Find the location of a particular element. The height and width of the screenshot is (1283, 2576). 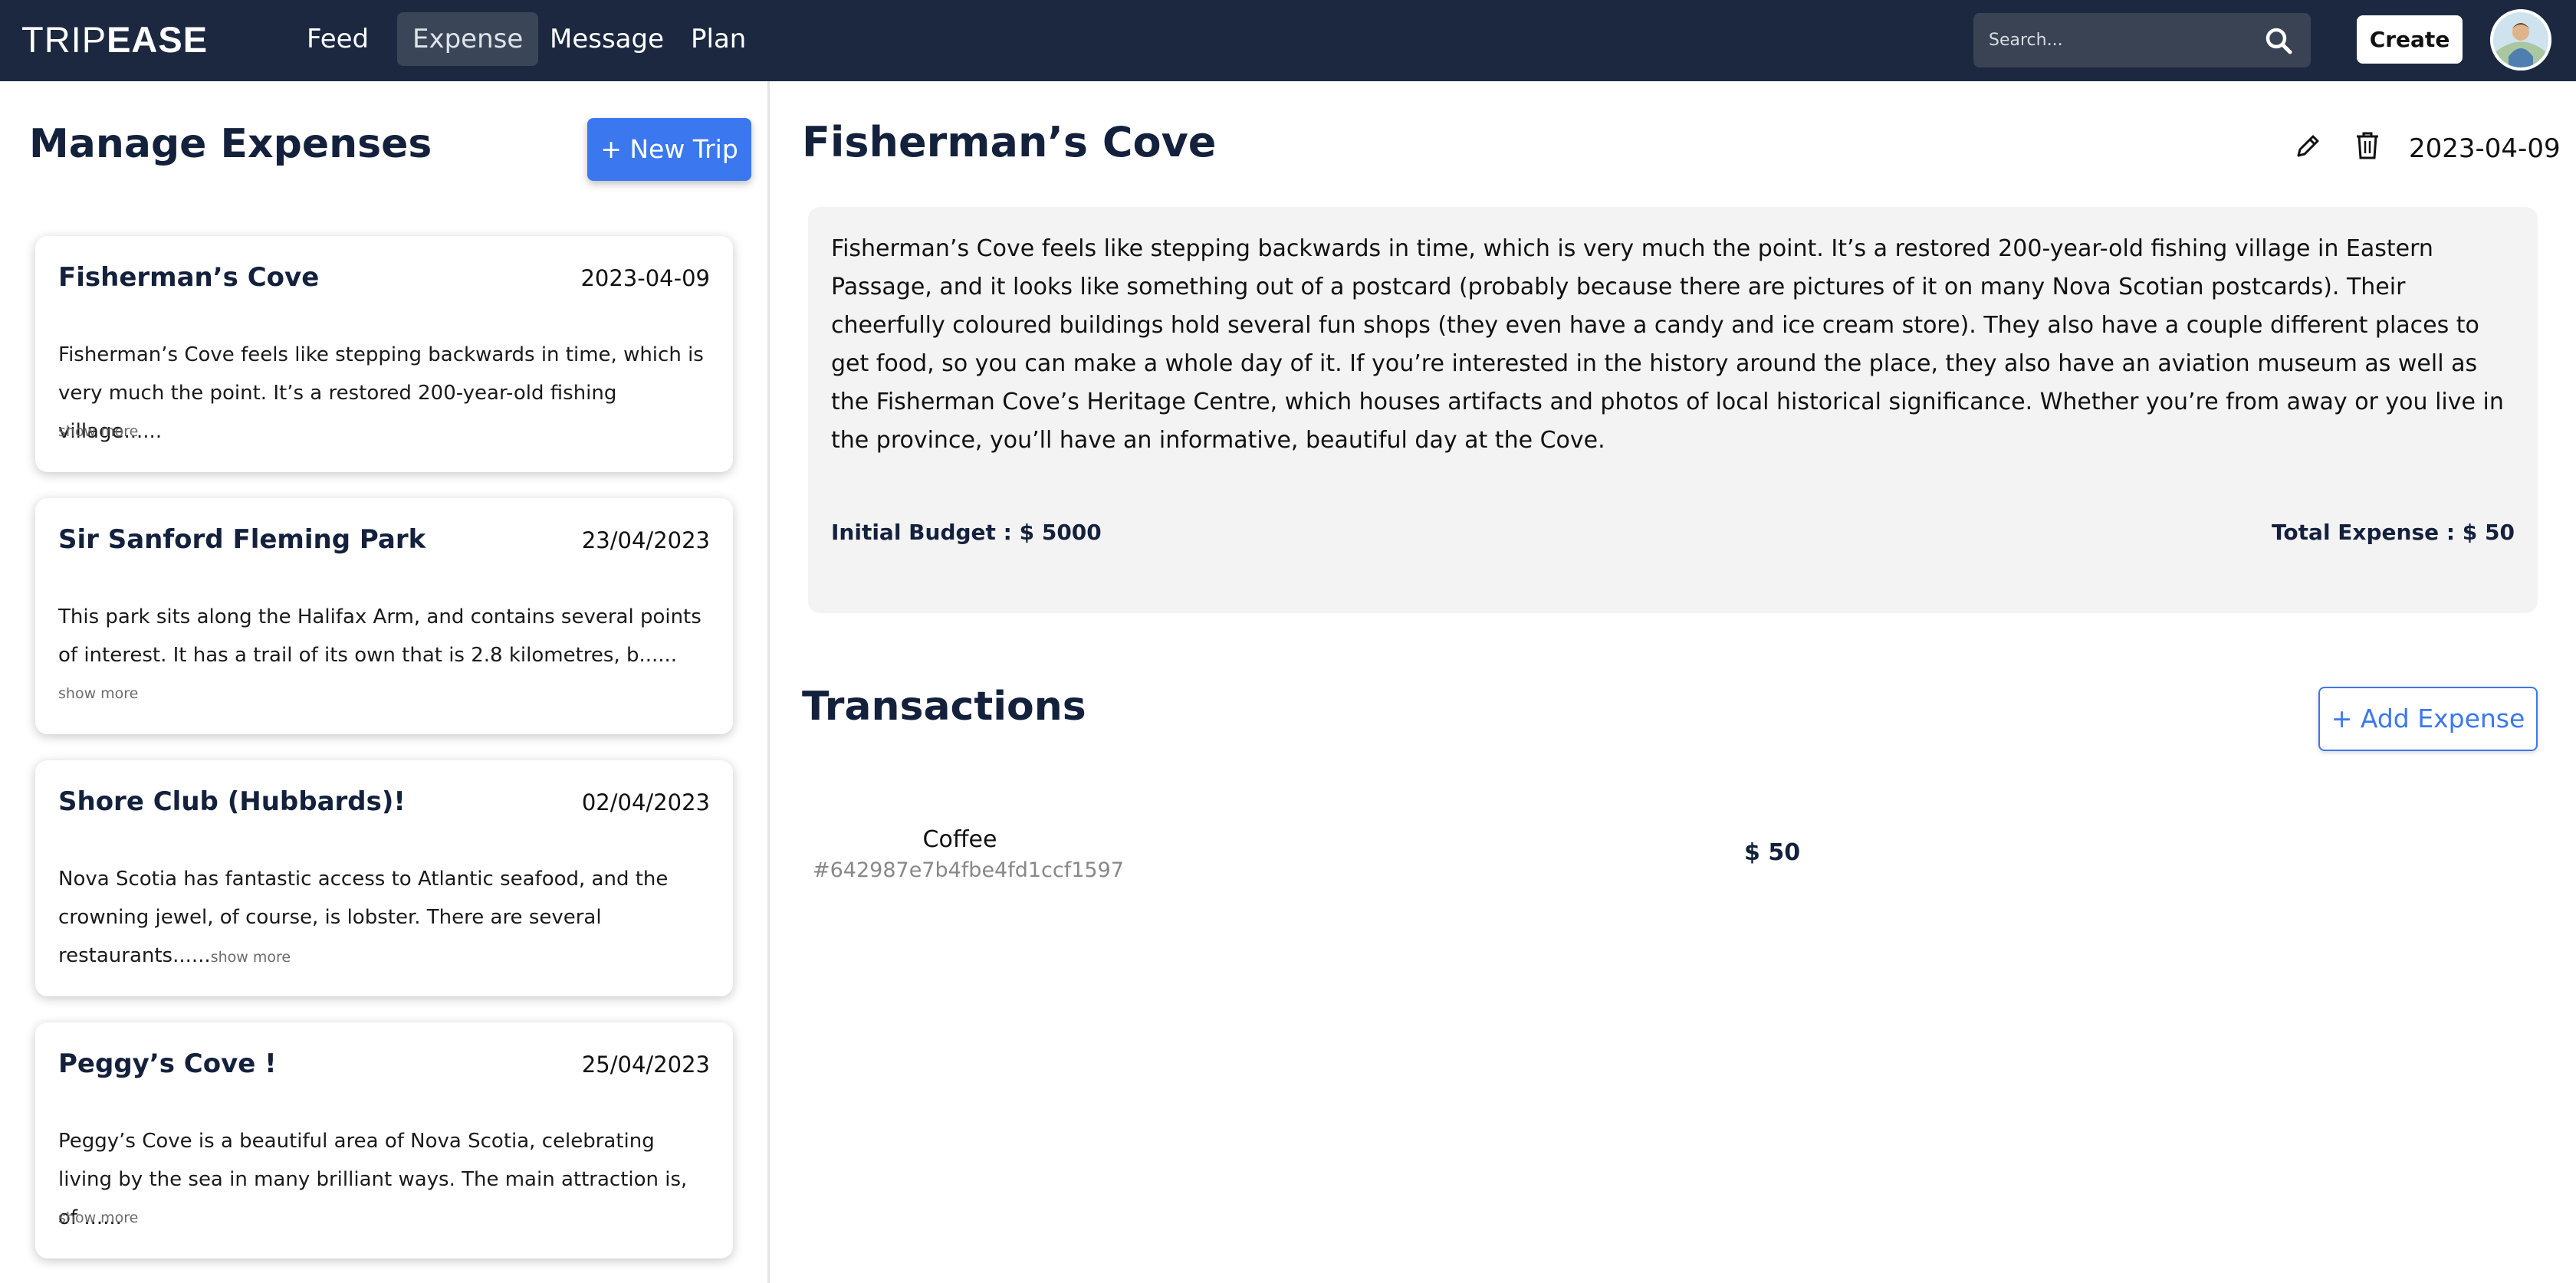

nav-message: Message is located at coordinates (606, 39).